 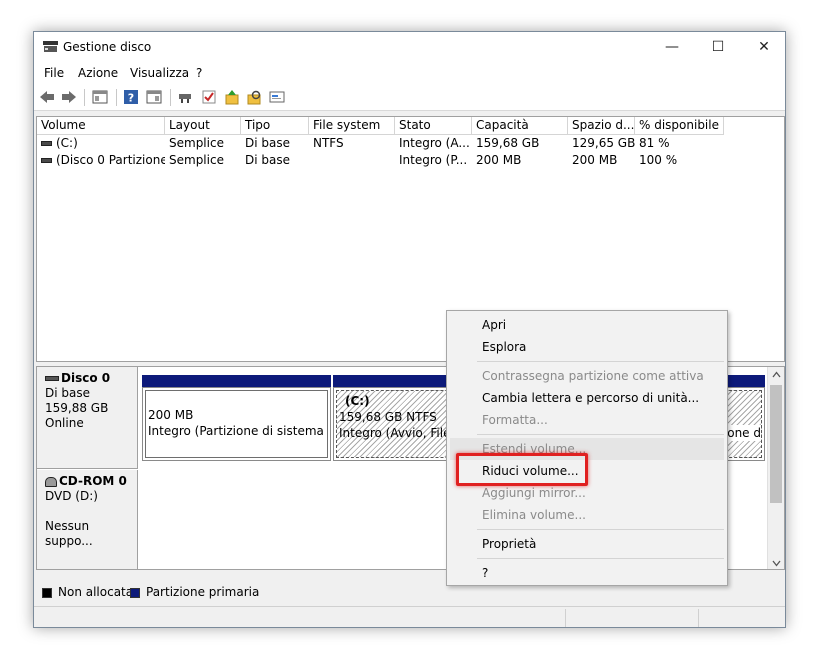 I want to click on cell-file-system, so click(x=352, y=160).